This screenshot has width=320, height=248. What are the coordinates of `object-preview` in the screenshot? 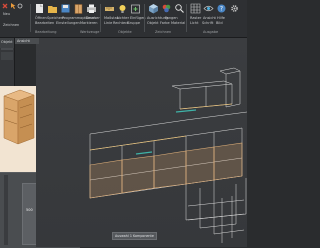 It's located at (18, 129).